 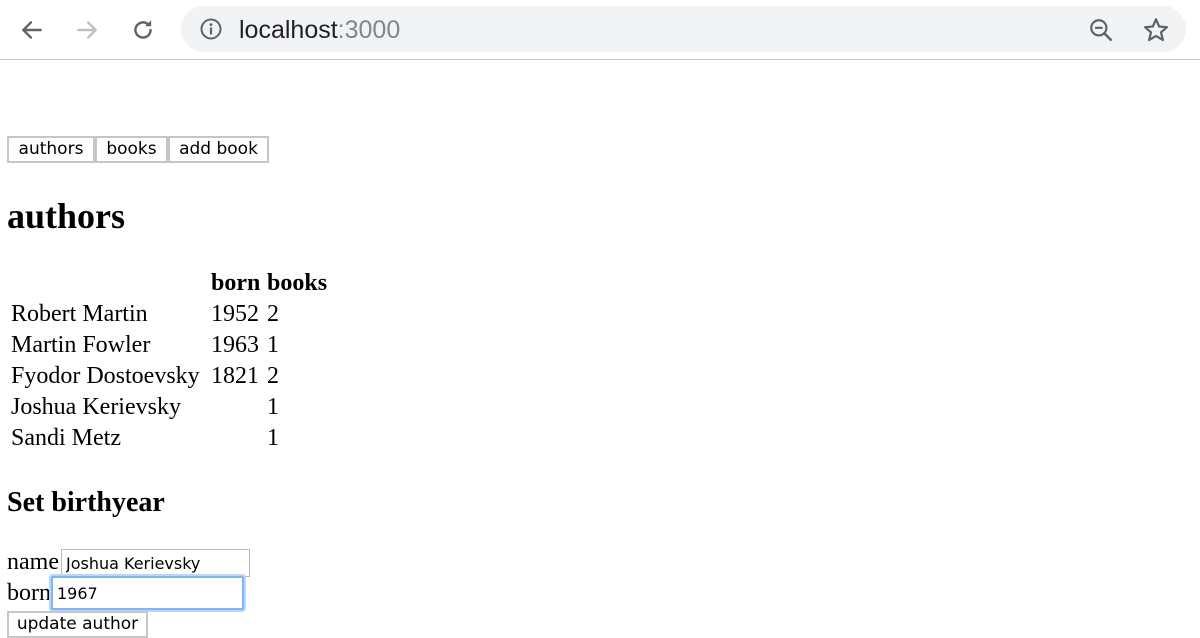 What do you see at coordinates (147, 593) in the screenshot?
I see `born-input` at bounding box center [147, 593].